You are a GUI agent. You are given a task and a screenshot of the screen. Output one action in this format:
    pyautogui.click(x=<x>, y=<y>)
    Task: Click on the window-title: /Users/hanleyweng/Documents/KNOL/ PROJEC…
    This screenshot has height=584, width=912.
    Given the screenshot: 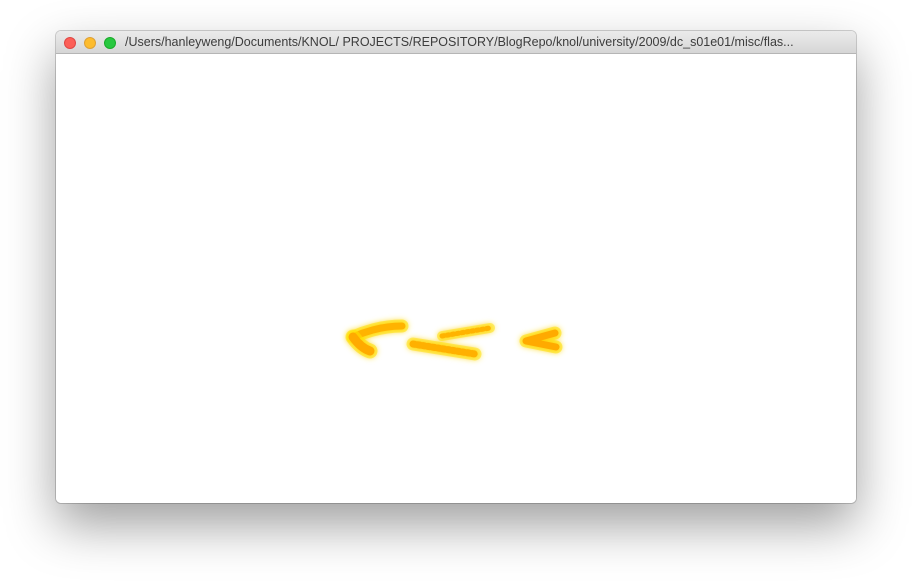 What is the action you would take?
    pyautogui.click(x=459, y=42)
    